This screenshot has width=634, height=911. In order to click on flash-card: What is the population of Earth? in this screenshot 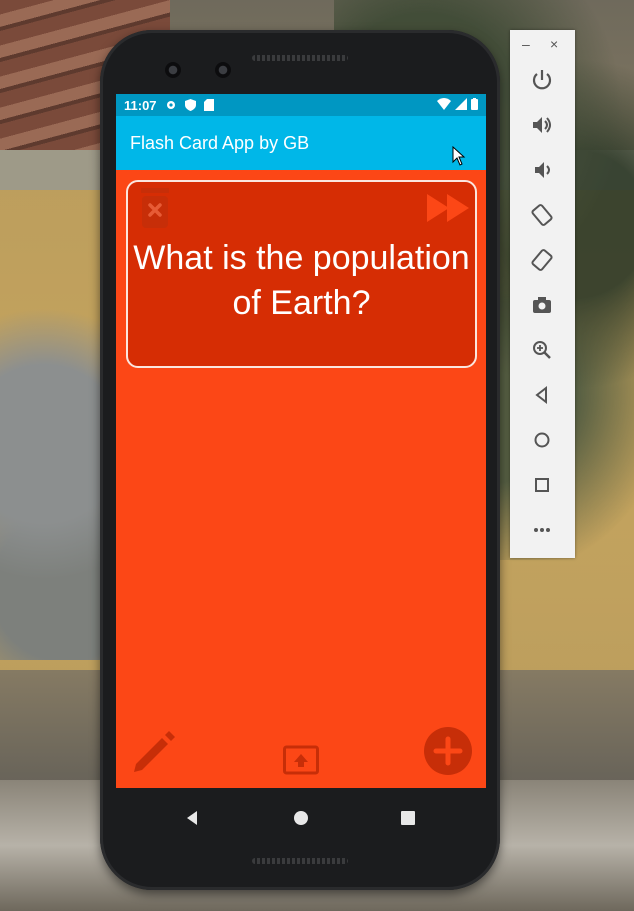, I will do `click(301, 274)`.